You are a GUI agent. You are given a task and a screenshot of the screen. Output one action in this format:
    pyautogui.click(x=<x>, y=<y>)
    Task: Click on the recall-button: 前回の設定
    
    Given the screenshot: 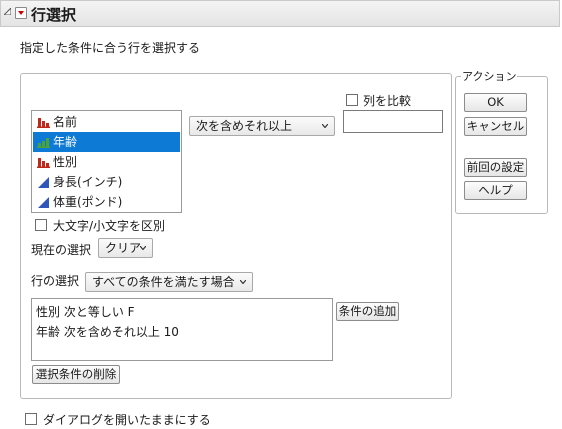 What is the action you would take?
    pyautogui.click(x=495, y=167)
    